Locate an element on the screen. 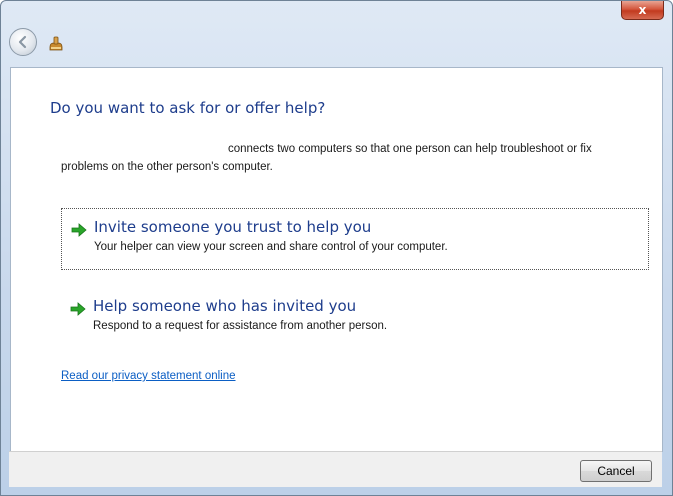 The width and height of the screenshot is (673, 496). close-icon: x is located at coordinates (642, 10).